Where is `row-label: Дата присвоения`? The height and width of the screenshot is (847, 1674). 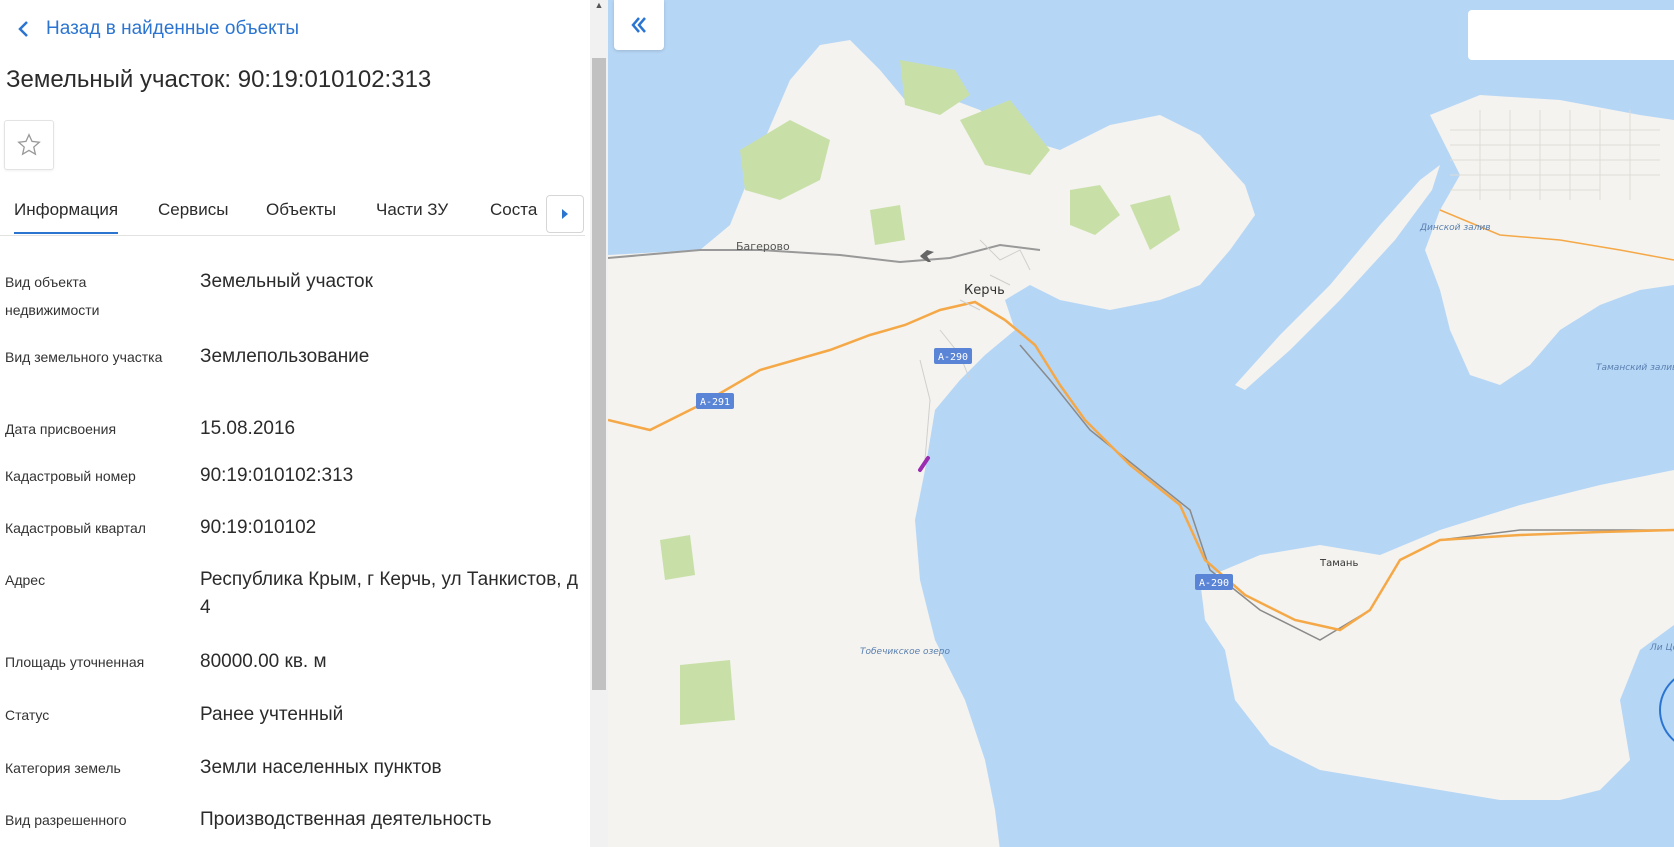 row-label: Дата присвоения is located at coordinates (61, 429).